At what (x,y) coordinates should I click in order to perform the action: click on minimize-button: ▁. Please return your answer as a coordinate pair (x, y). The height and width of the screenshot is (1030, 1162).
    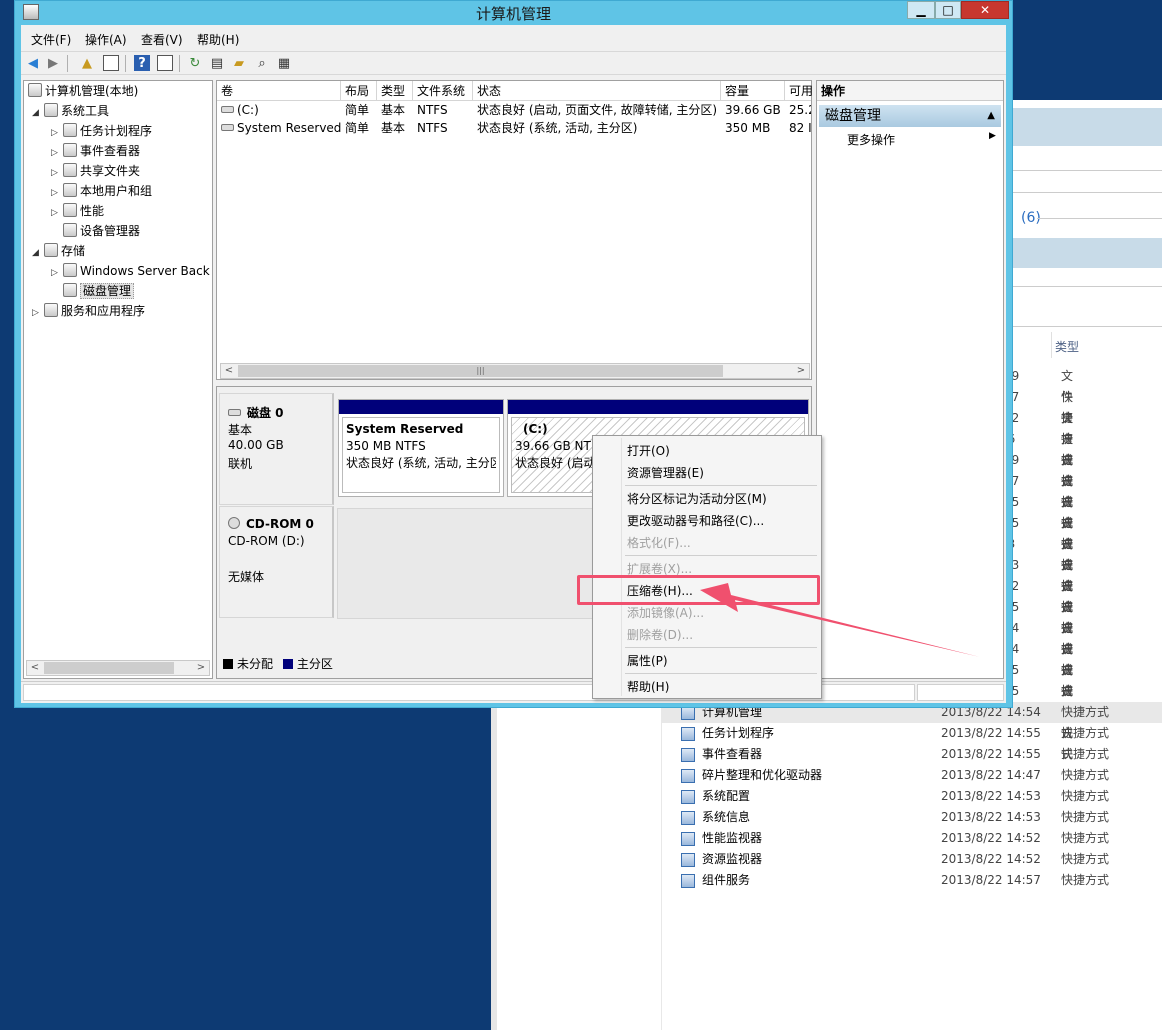
    Looking at the image, I should click on (921, 10).